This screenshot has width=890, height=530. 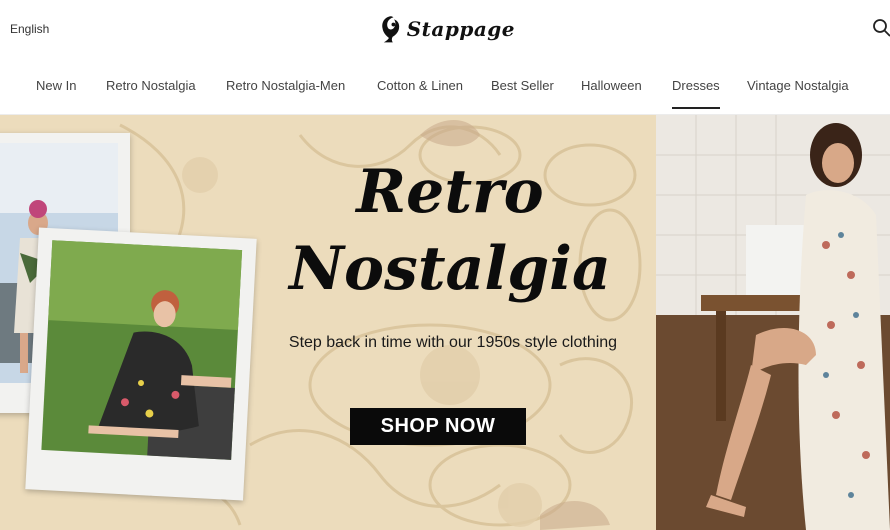 I want to click on nav-item-vintage-nostalgia: Vintage Nostalgia, so click(x=798, y=85).